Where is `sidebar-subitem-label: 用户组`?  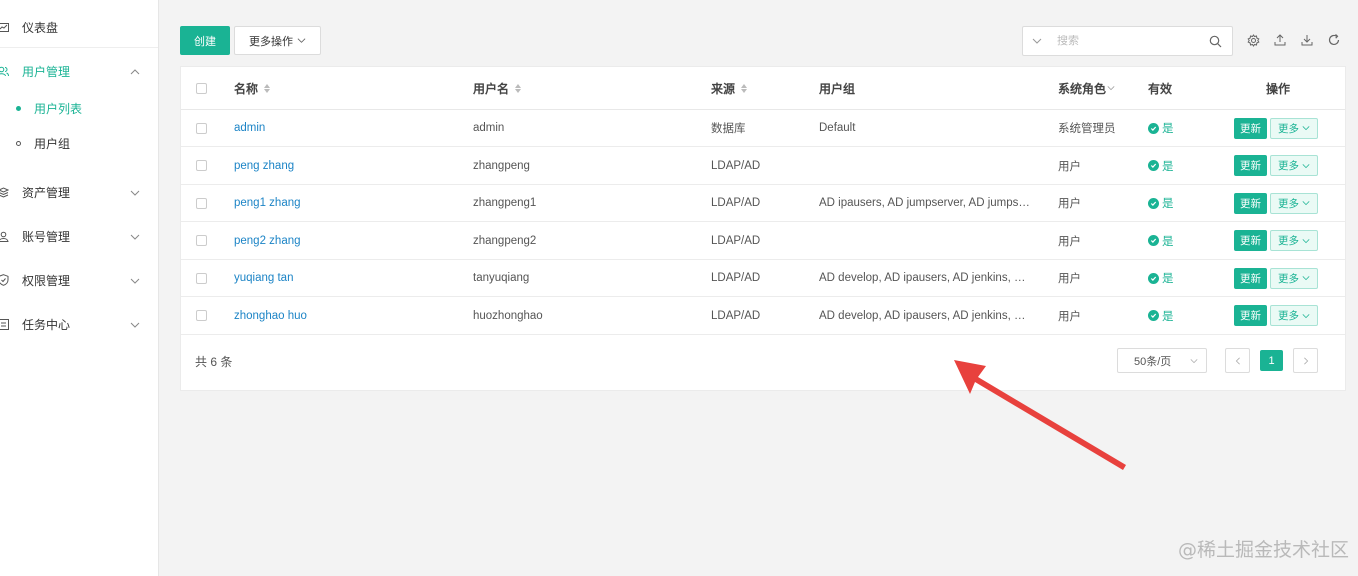
sidebar-subitem-label: 用户组 is located at coordinates (52, 143).